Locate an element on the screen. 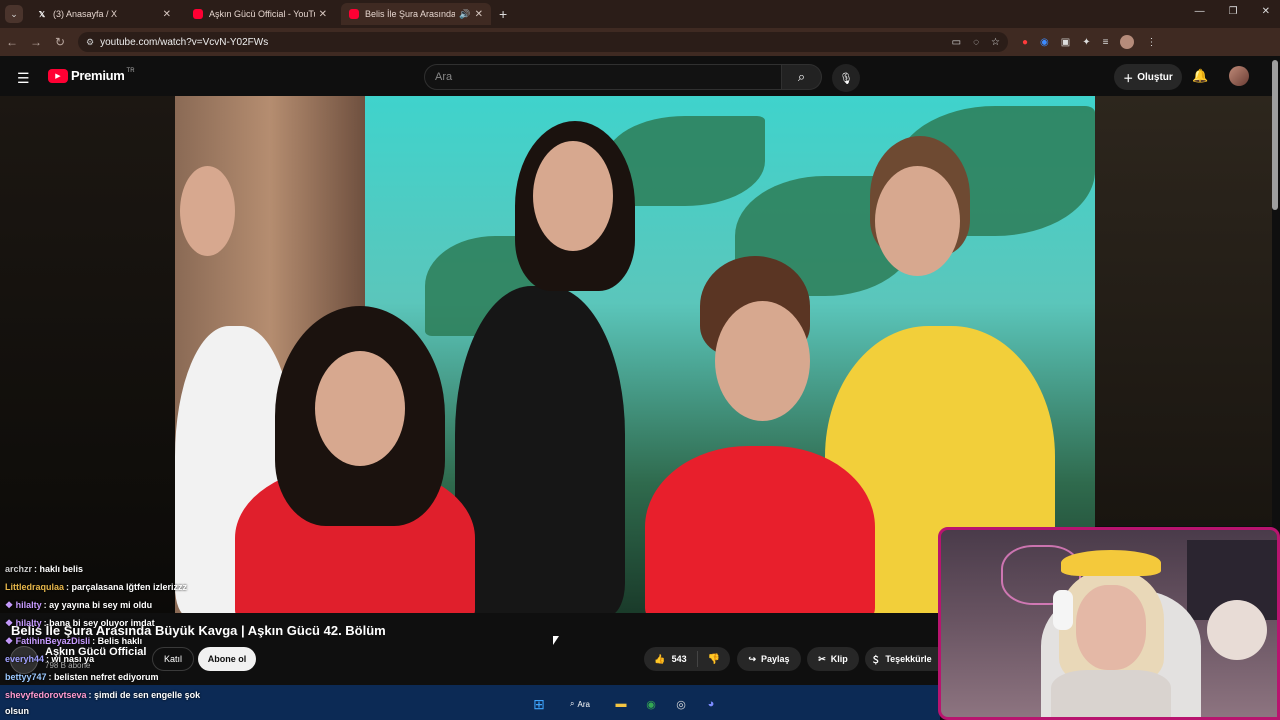 The width and height of the screenshot is (1280, 720). window-controls: — ❐ ✕ is located at coordinates (1232, 11).